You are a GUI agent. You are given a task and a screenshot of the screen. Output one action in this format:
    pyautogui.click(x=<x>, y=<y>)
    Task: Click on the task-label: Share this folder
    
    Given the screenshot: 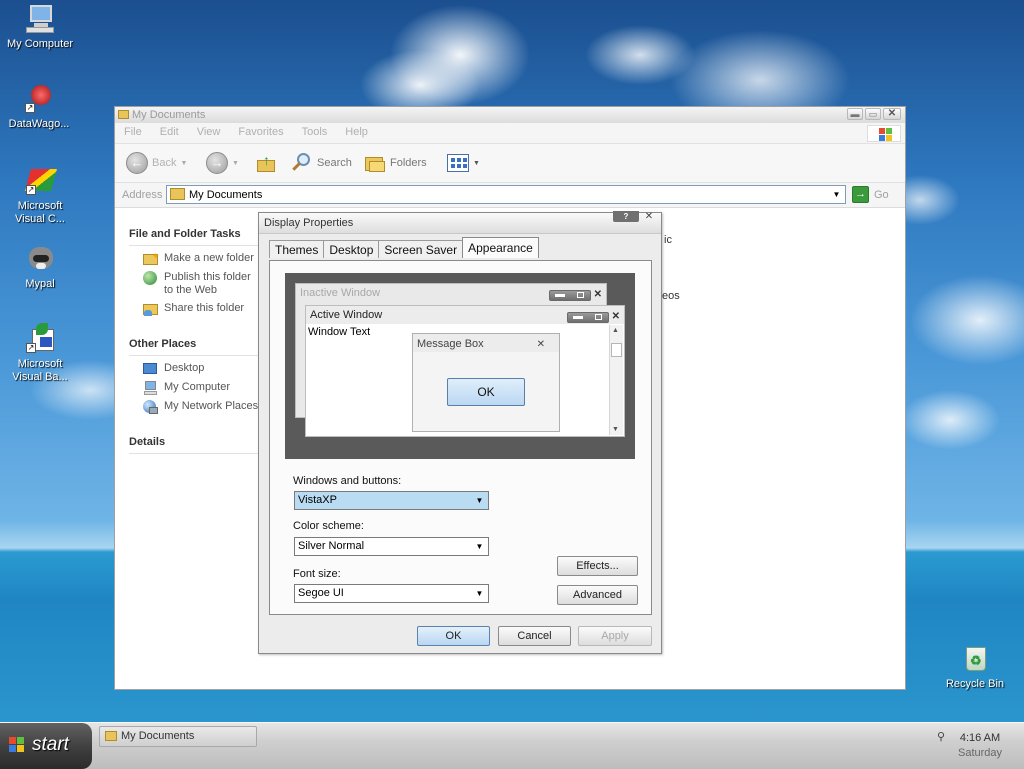 What is the action you would take?
    pyautogui.click(x=204, y=308)
    